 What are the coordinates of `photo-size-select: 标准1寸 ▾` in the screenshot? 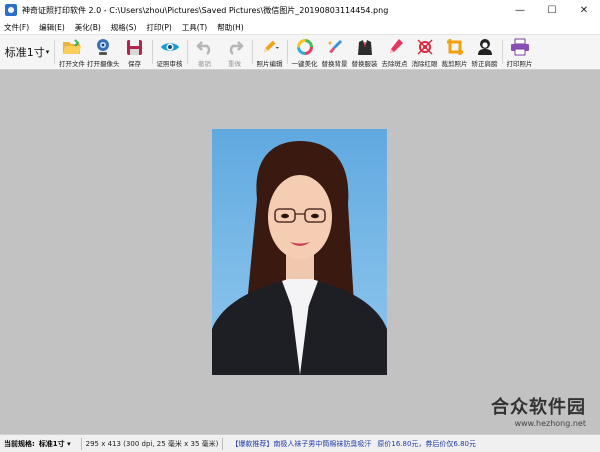 It's located at (26, 52).